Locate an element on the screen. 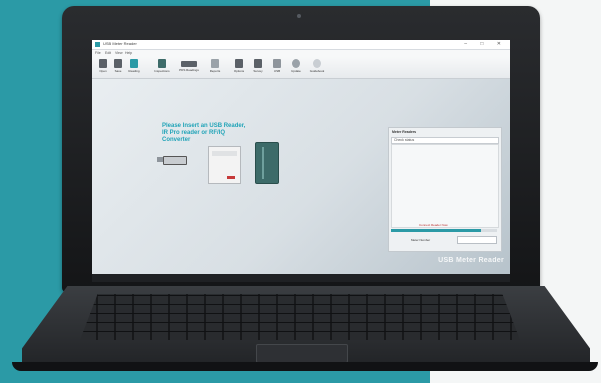 The height and width of the screenshot is (383, 601). usb-reader-image is located at coordinates (175, 160).